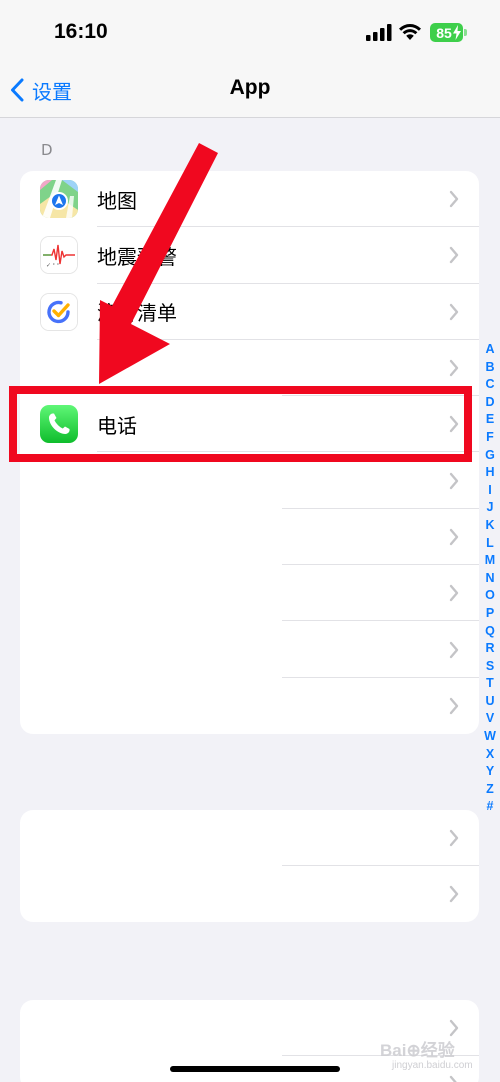 Image resolution: width=500 pixels, height=1082 pixels. I want to click on alpha-index-letter: U, so click(489, 702).